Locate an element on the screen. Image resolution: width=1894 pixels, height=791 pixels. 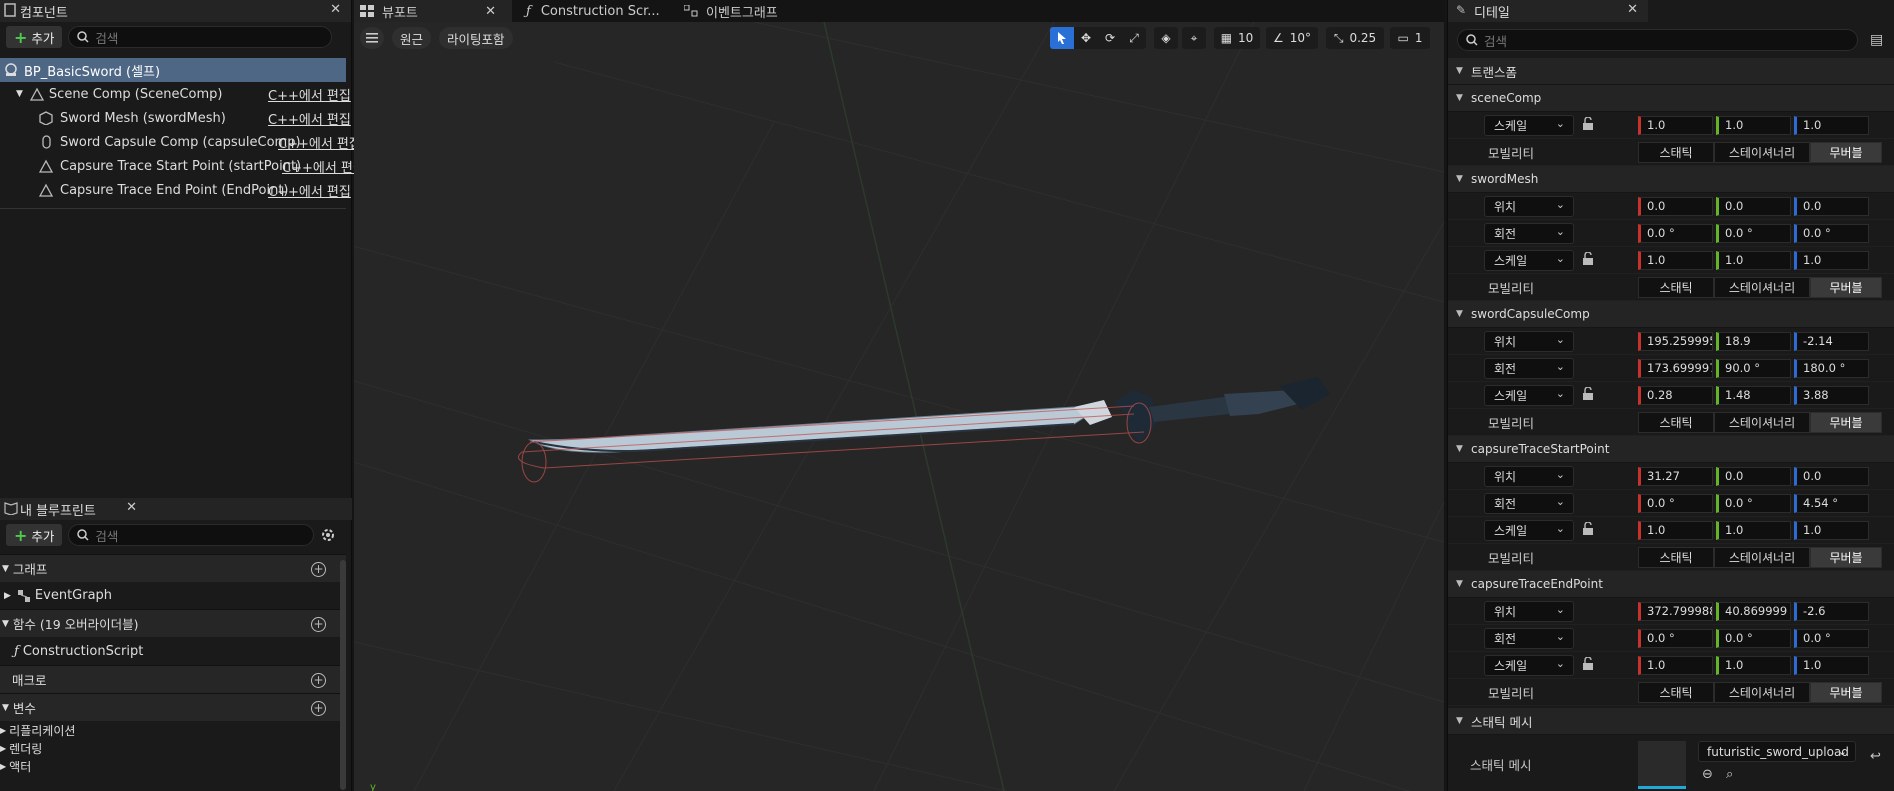
select-mode-button is located at coordinates (1062, 38).